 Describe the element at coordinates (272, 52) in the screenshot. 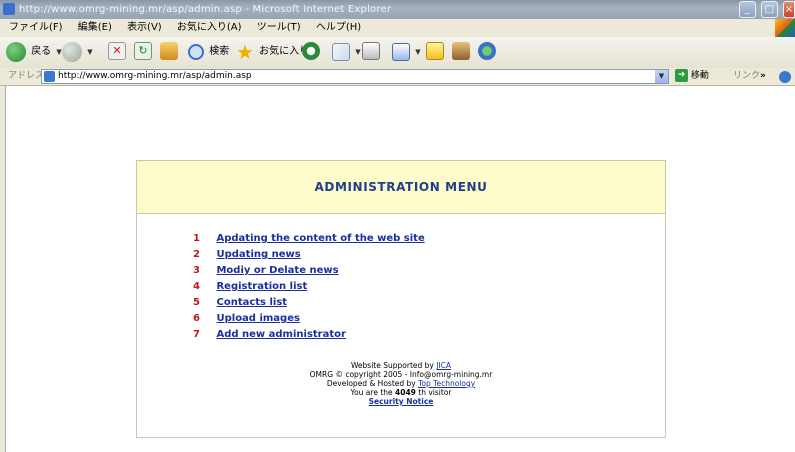

I see `favorites-button: ★ お気に入り` at that location.